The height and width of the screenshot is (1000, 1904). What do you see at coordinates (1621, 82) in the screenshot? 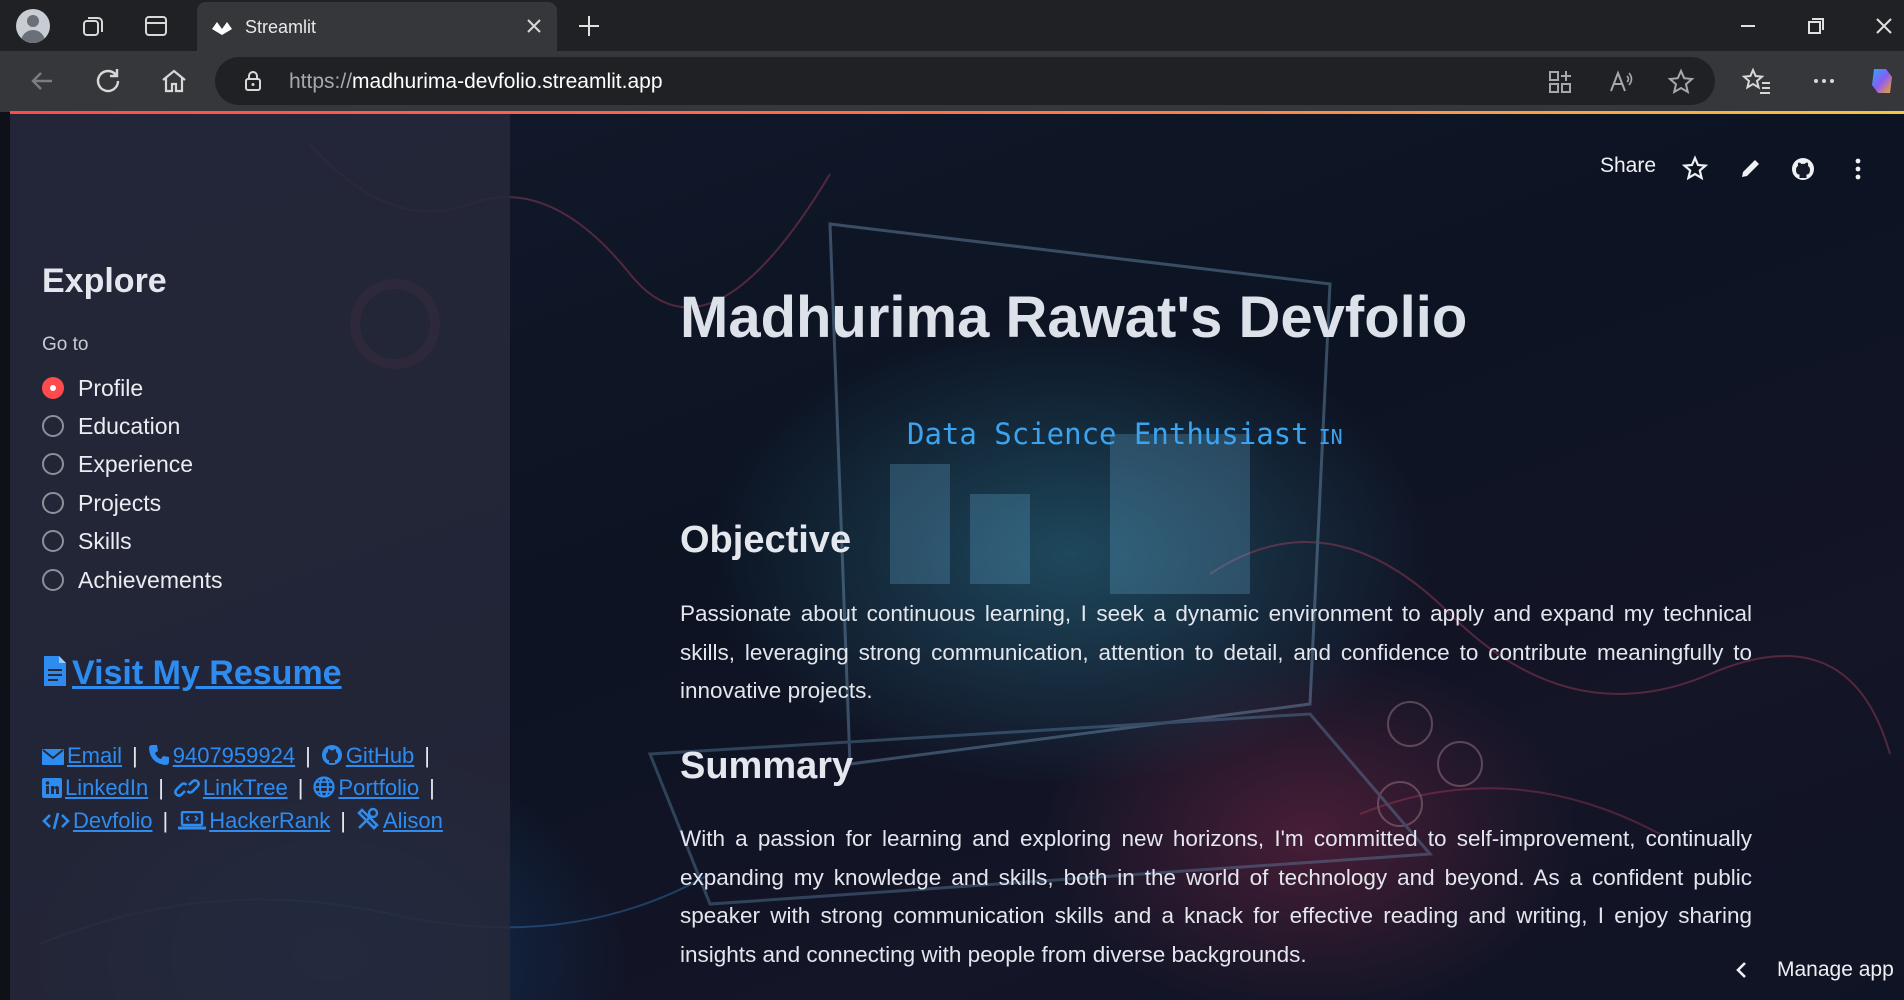
I see `read-aloud-icon` at bounding box center [1621, 82].